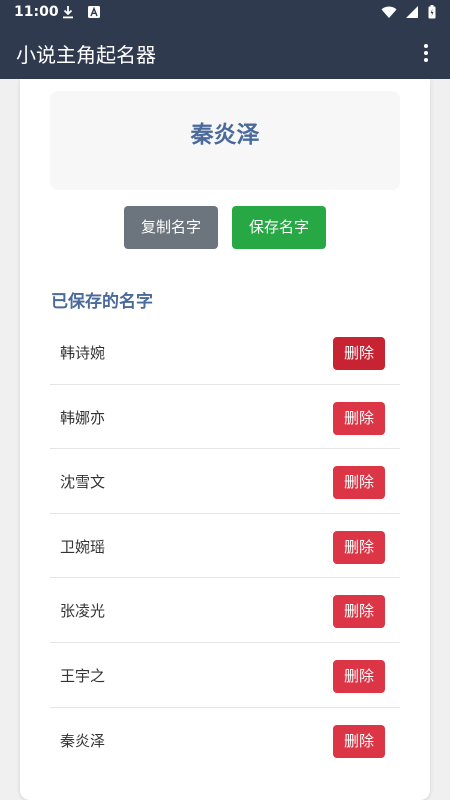 This screenshot has width=450, height=800. I want to click on generated-name-box: 秦炎泽, so click(225, 140).